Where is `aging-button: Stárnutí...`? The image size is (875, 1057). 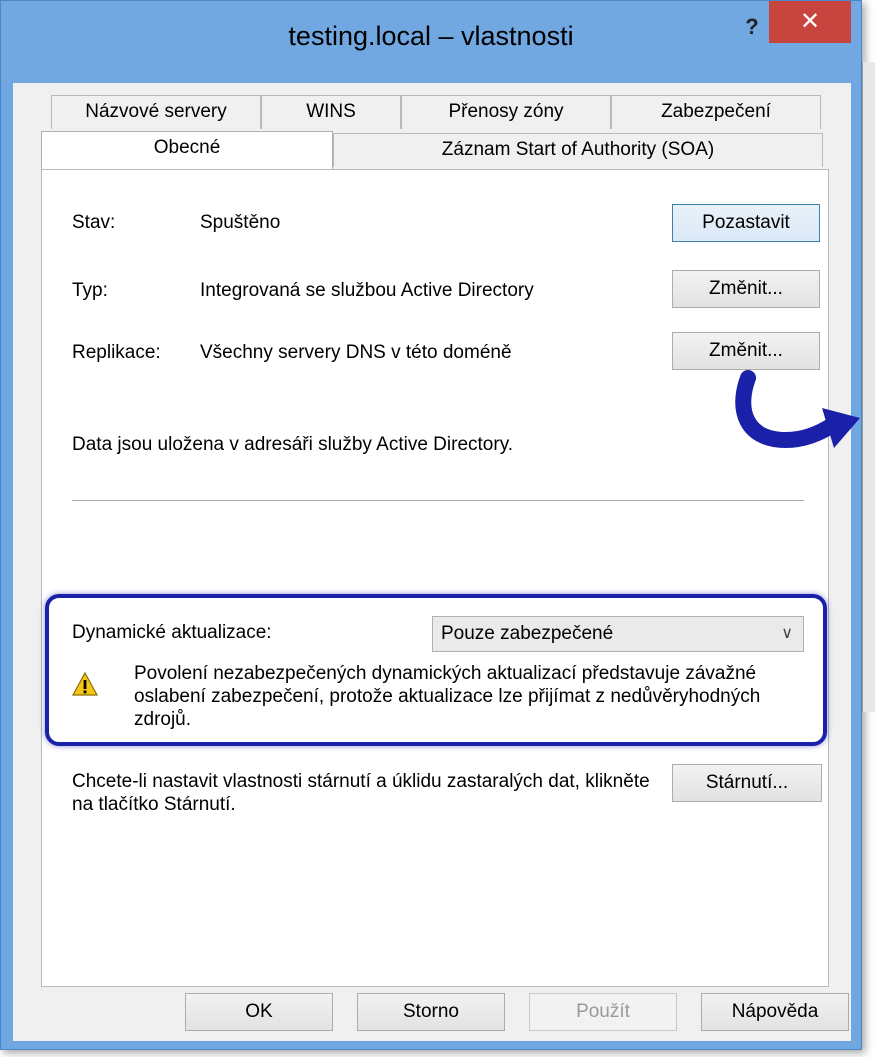
aging-button: Stárnutí... is located at coordinates (747, 783).